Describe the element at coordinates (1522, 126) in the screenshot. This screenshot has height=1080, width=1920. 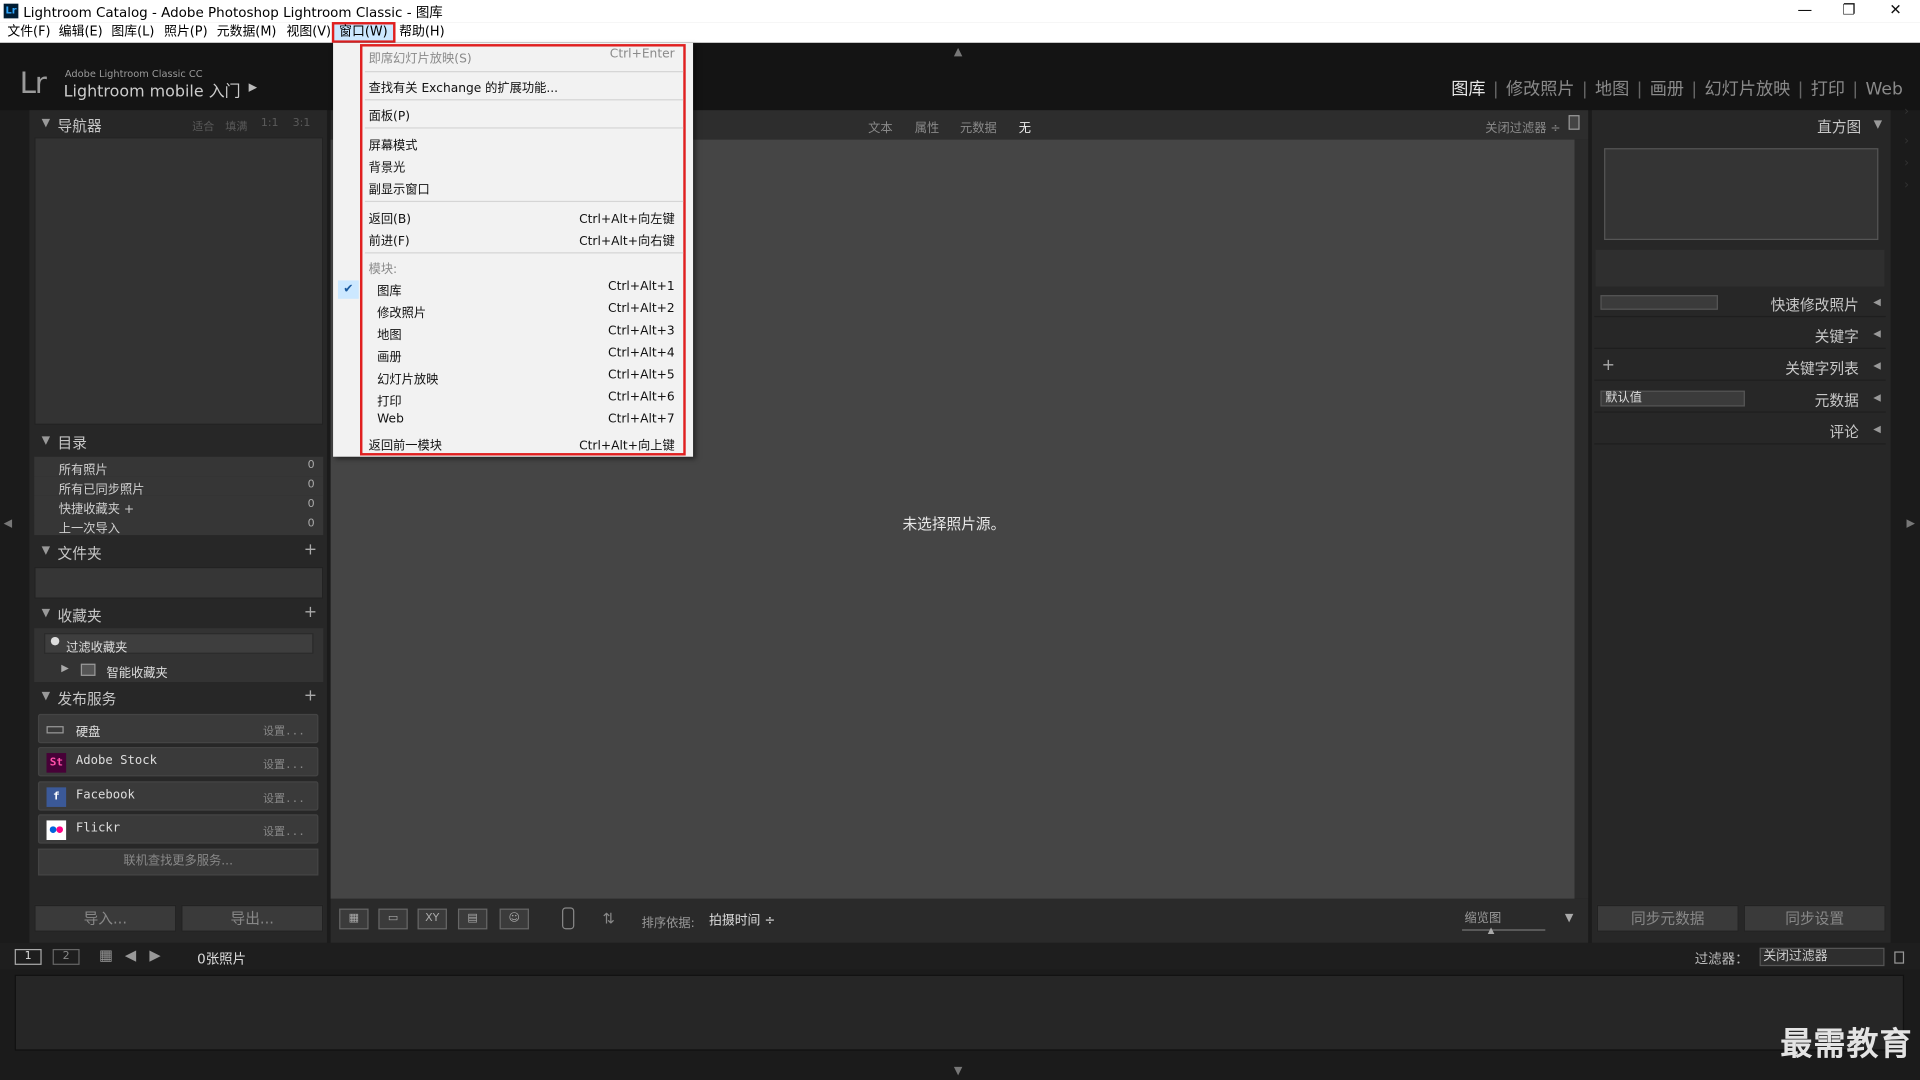
I see `filter-preset-select: 关闭过滤器 ÷` at that location.